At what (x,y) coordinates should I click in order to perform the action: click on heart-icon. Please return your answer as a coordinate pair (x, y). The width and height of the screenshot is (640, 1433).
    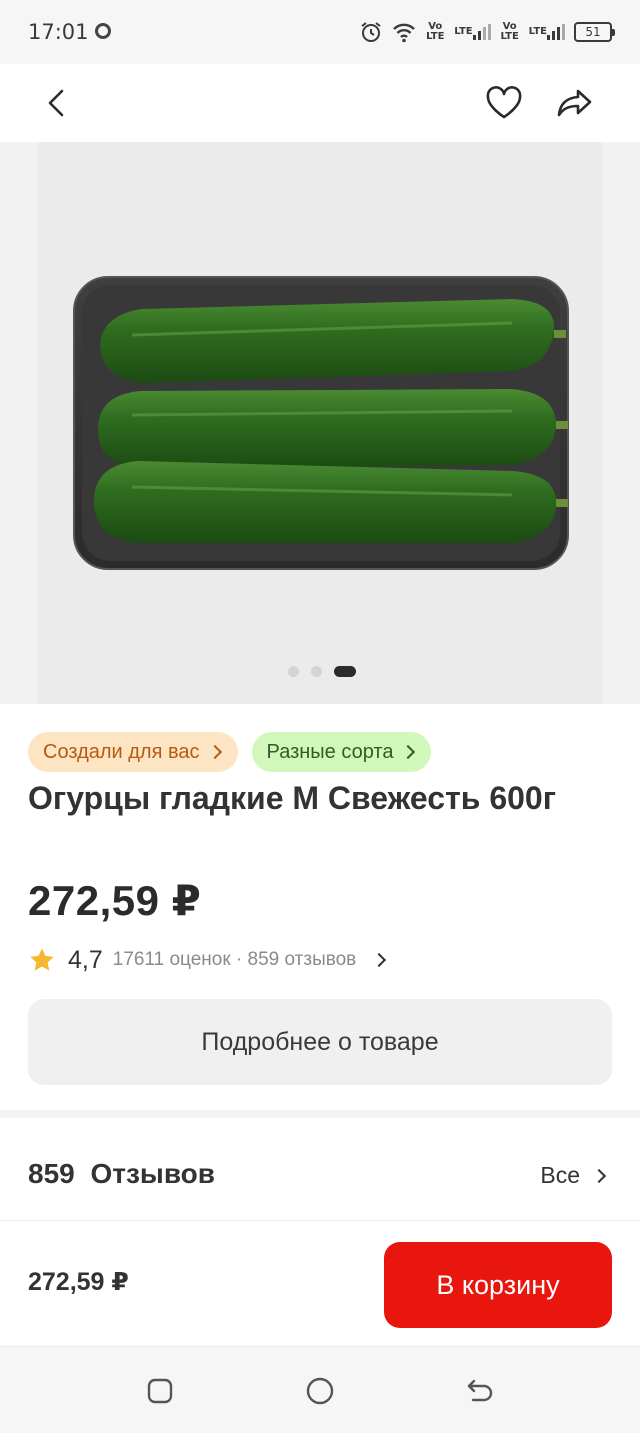
    Looking at the image, I should click on (504, 102).